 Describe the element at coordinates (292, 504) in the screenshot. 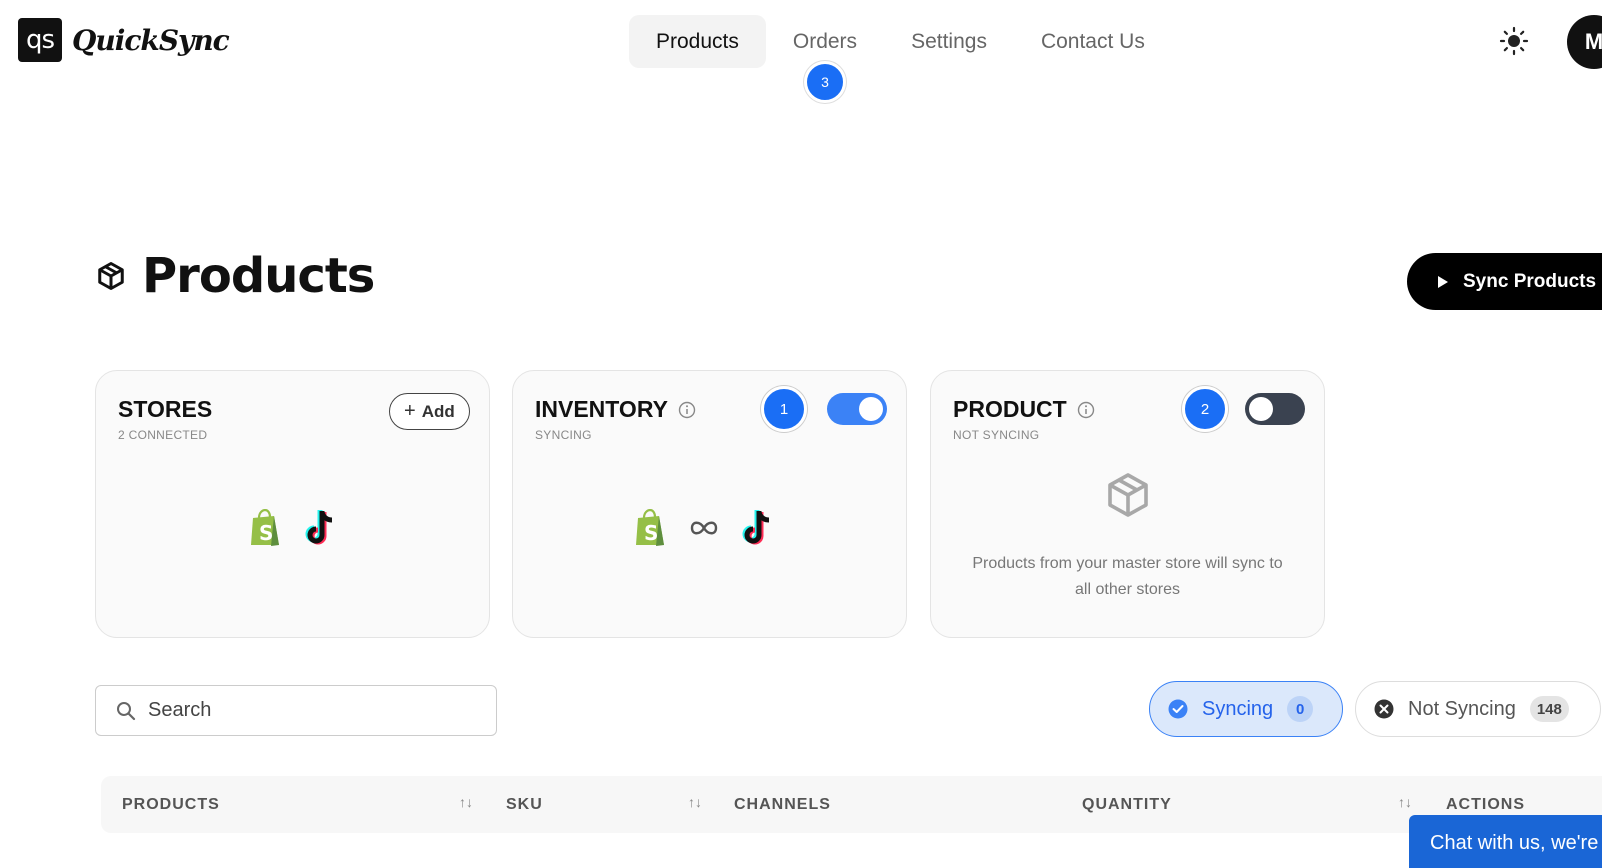

I see `stores-card: STORES 2 CONNECTED + Add S` at that location.